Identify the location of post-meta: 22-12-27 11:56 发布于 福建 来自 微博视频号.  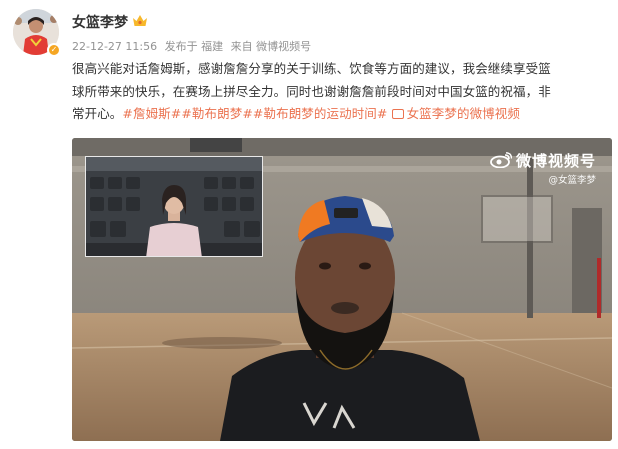
(193, 46).